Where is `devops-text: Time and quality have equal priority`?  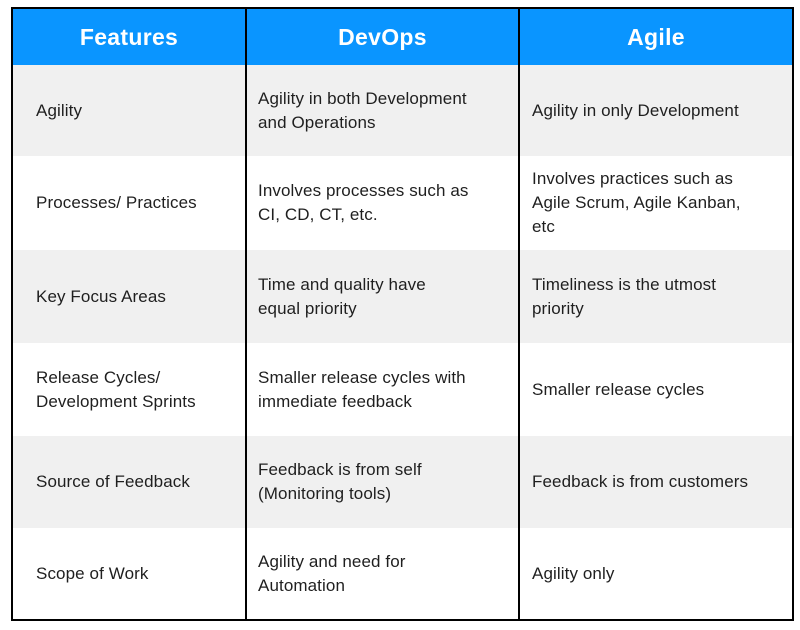
devops-text: Time and quality have equal priority is located at coordinates (342, 296).